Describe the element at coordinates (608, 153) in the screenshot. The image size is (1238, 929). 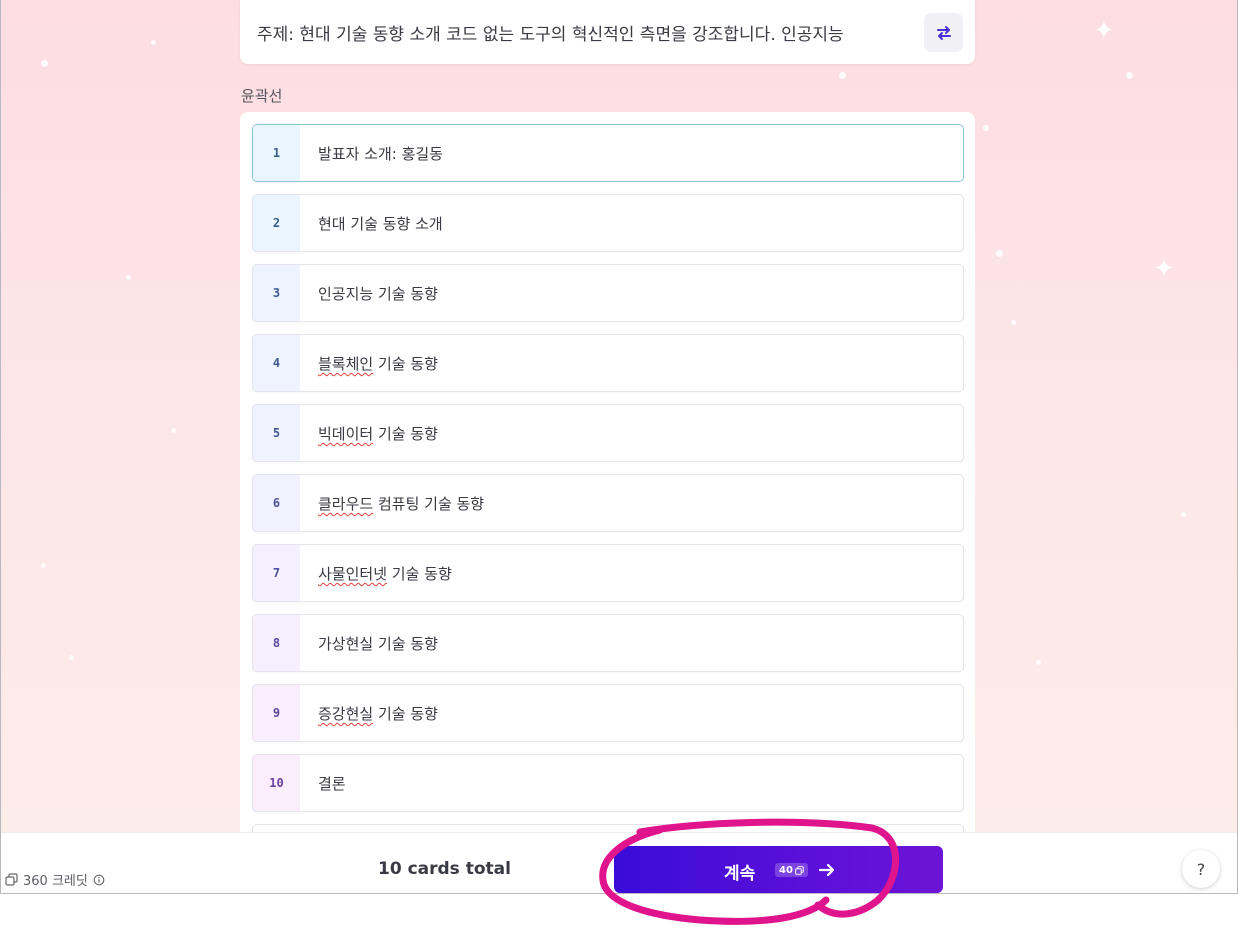
I see `outline-item: 1 발표자 소개: 홍길동` at that location.